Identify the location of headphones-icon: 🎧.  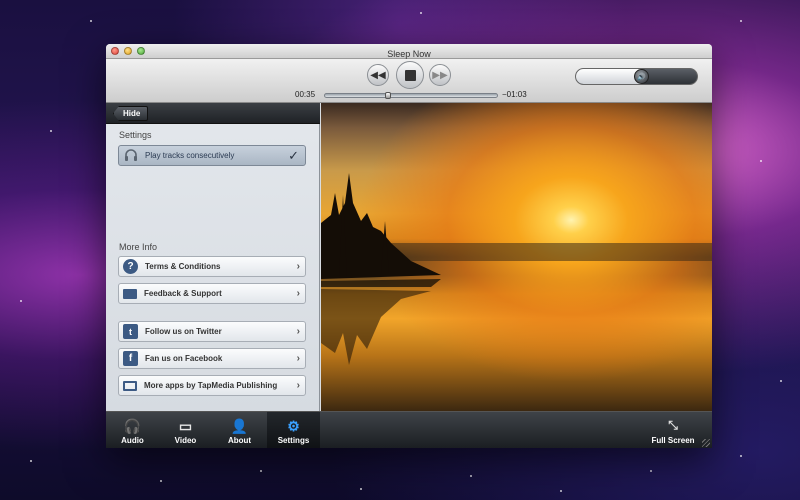
(132, 426).